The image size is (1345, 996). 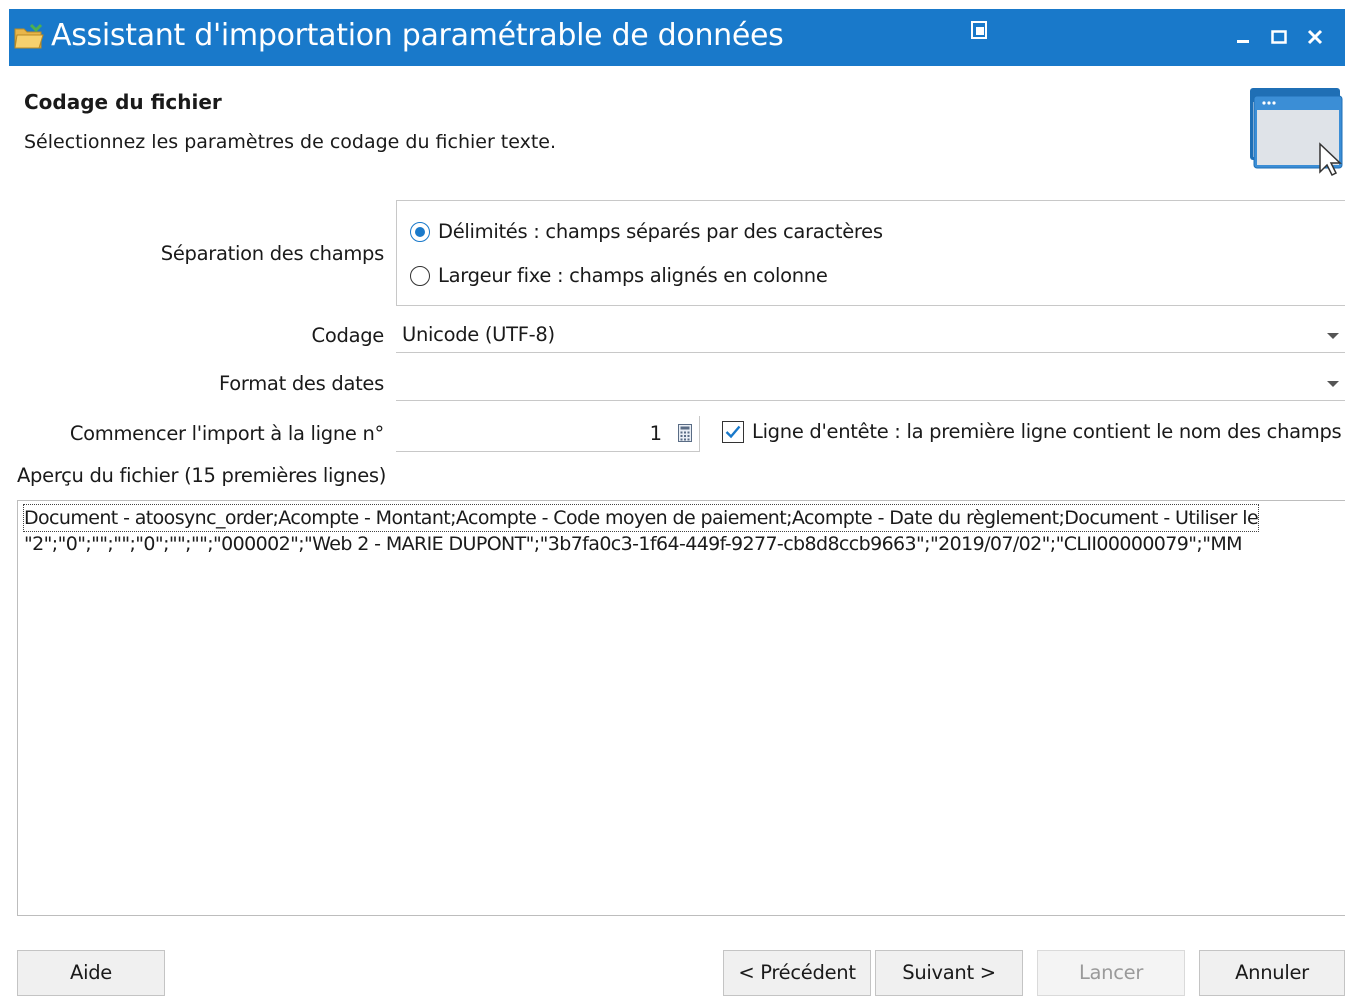 What do you see at coordinates (797, 973) in the screenshot?
I see `previous-button: < Précédent` at bounding box center [797, 973].